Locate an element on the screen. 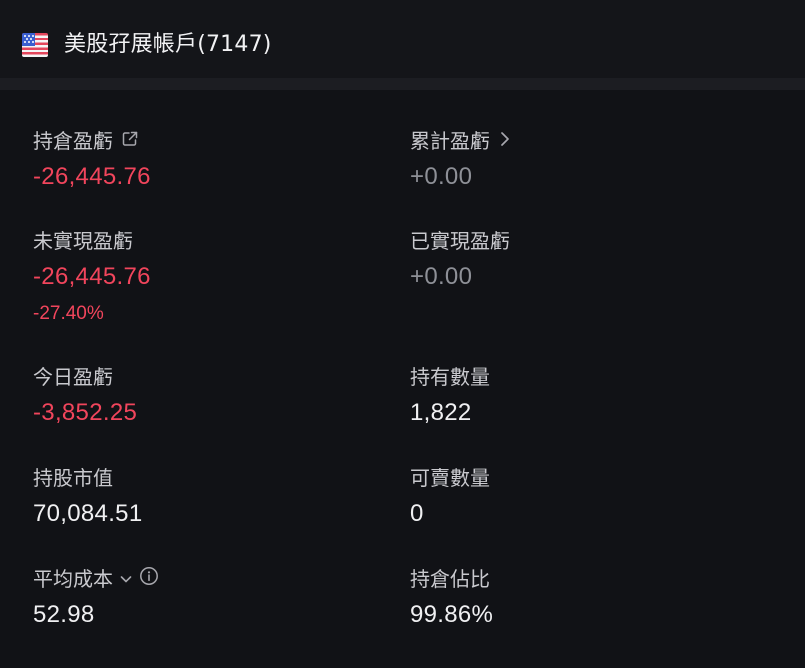 This screenshot has width=805, height=668. info-icon is located at coordinates (149, 579).